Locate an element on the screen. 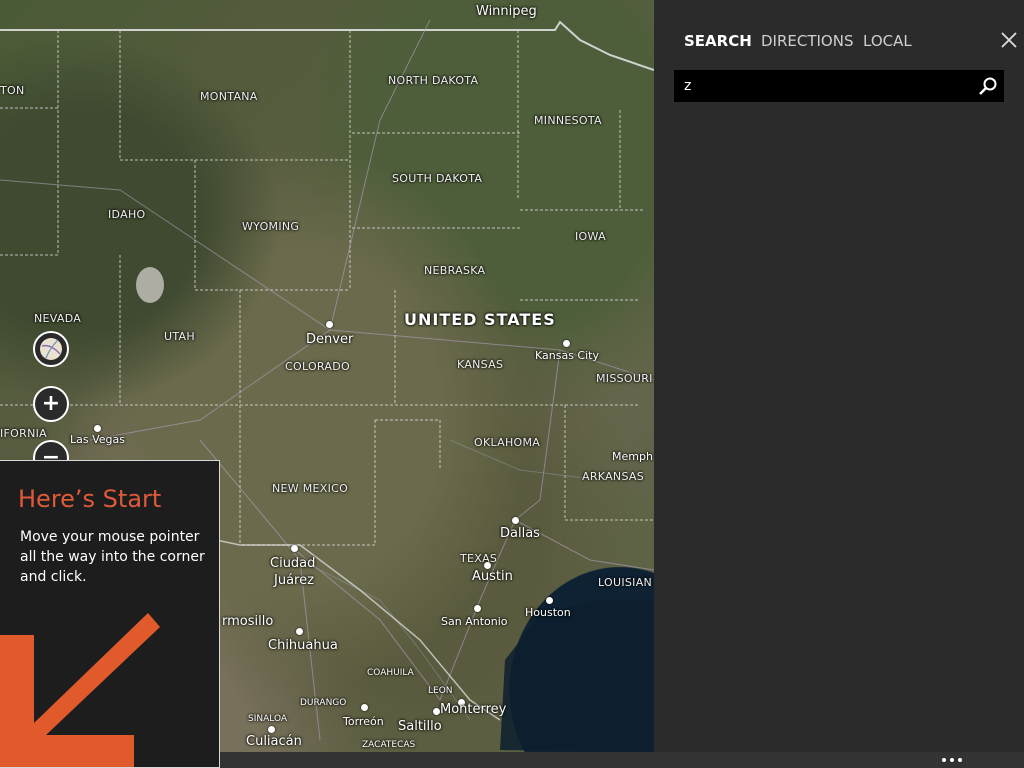 Image resolution: width=1024 pixels, height=768 pixels. city-dot-kansas-city is located at coordinates (566, 343).